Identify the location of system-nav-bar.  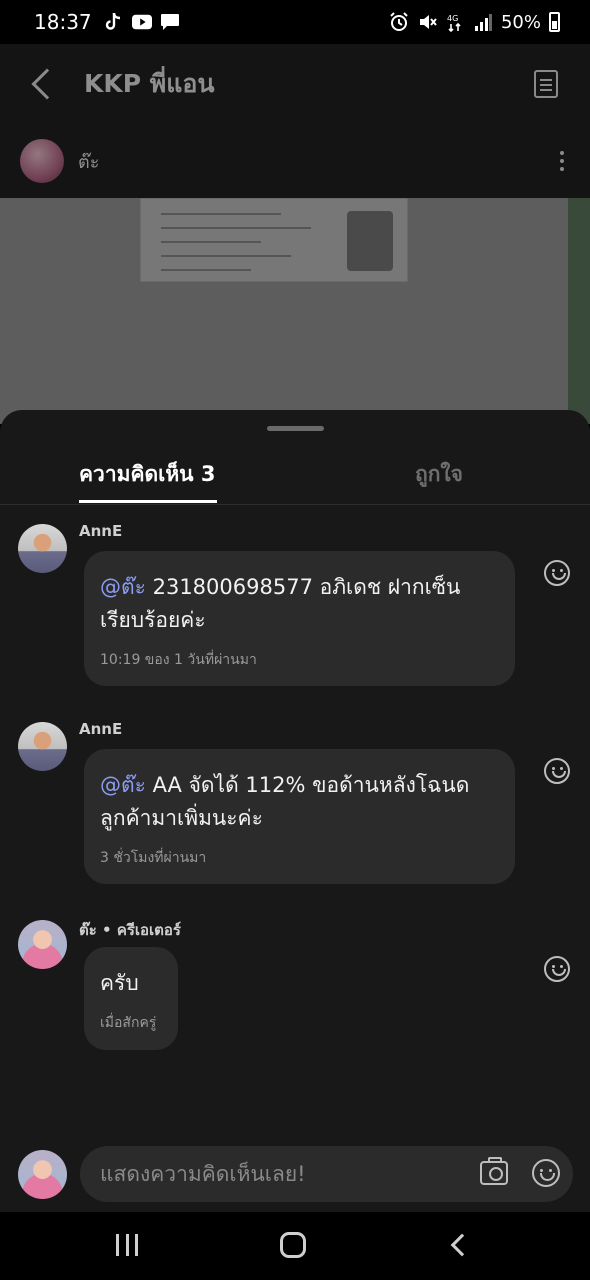
(295, 1246).